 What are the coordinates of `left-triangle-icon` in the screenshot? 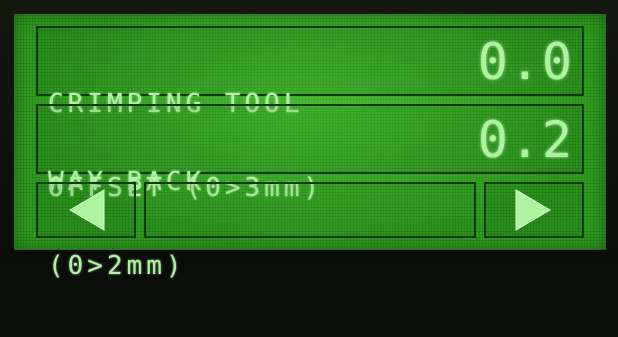 It's located at (86, 210).